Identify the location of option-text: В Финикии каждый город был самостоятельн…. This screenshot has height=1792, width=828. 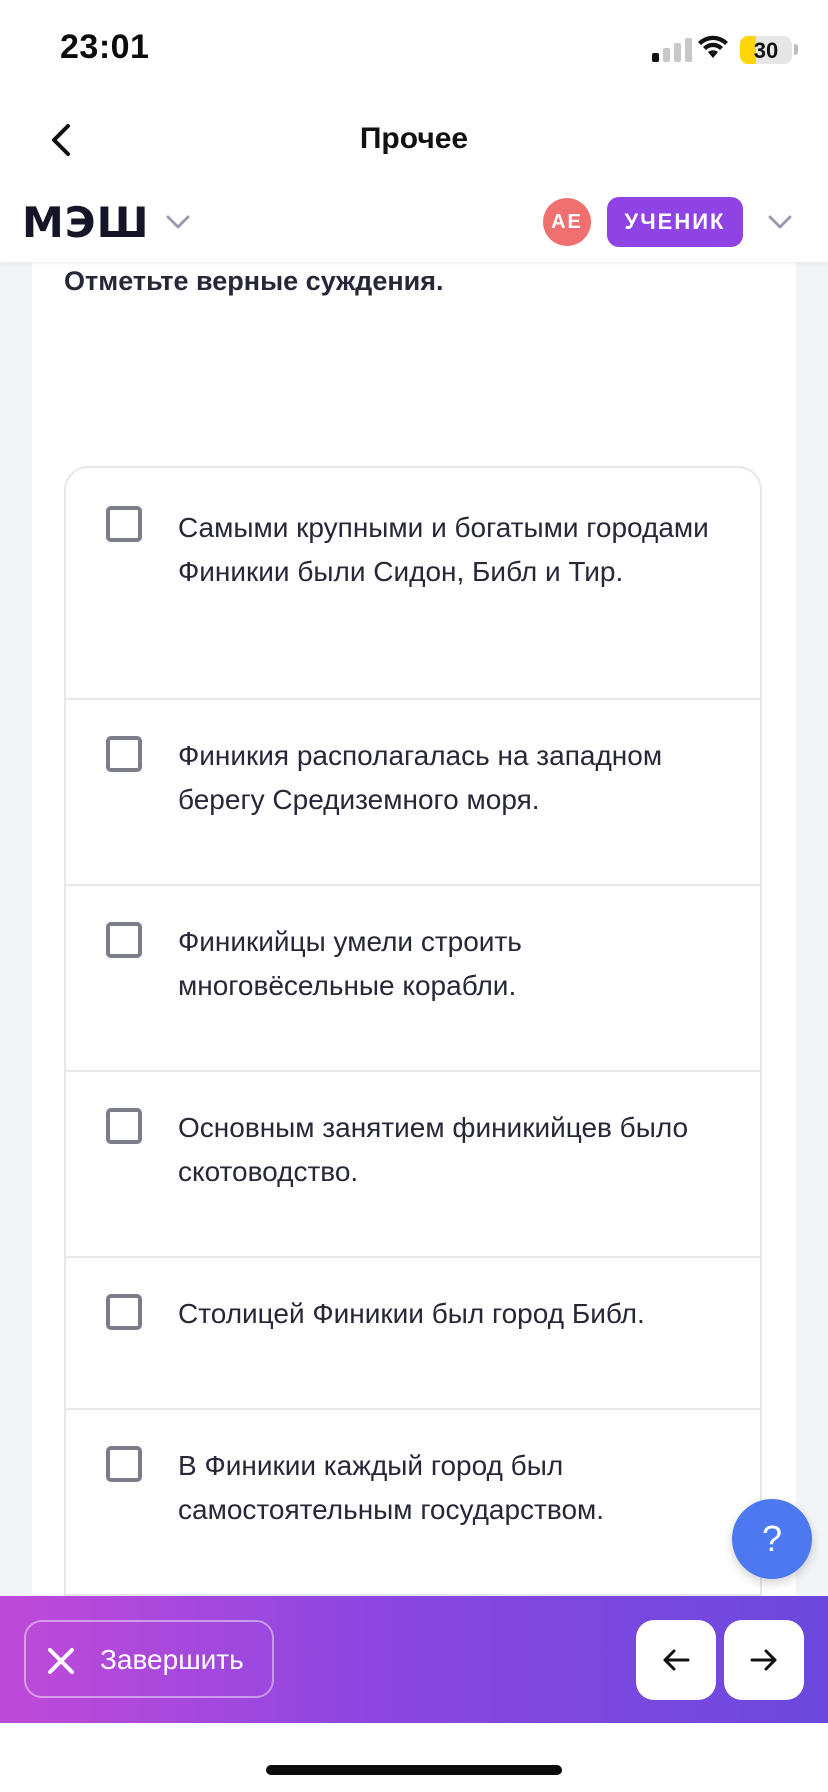
(391, 1487).